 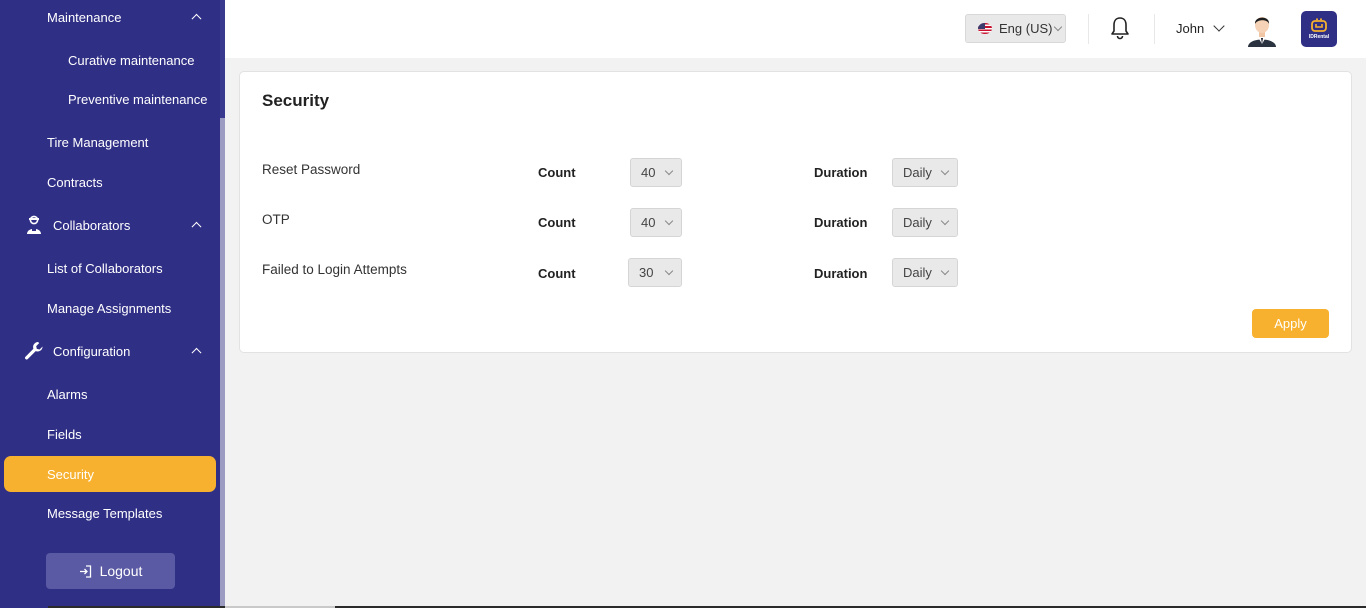 What do you see at coordinates (98, 142) in the screenshot?
I see `sidebar-item-label: Tire Management` at bounding box center [98, 142].